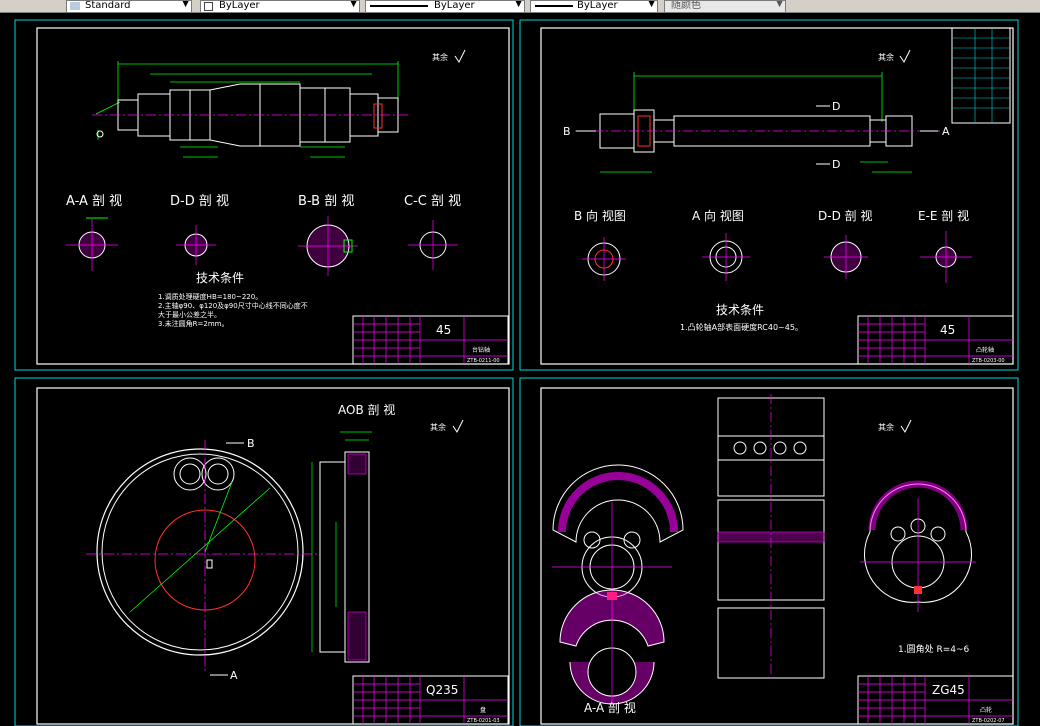 This screenshot has width=1040, height=726. What do you see at coordinates (366, 409) in the screenshot?
I see `view-label: AOB 剖 视` at bounding box center [366, 409].